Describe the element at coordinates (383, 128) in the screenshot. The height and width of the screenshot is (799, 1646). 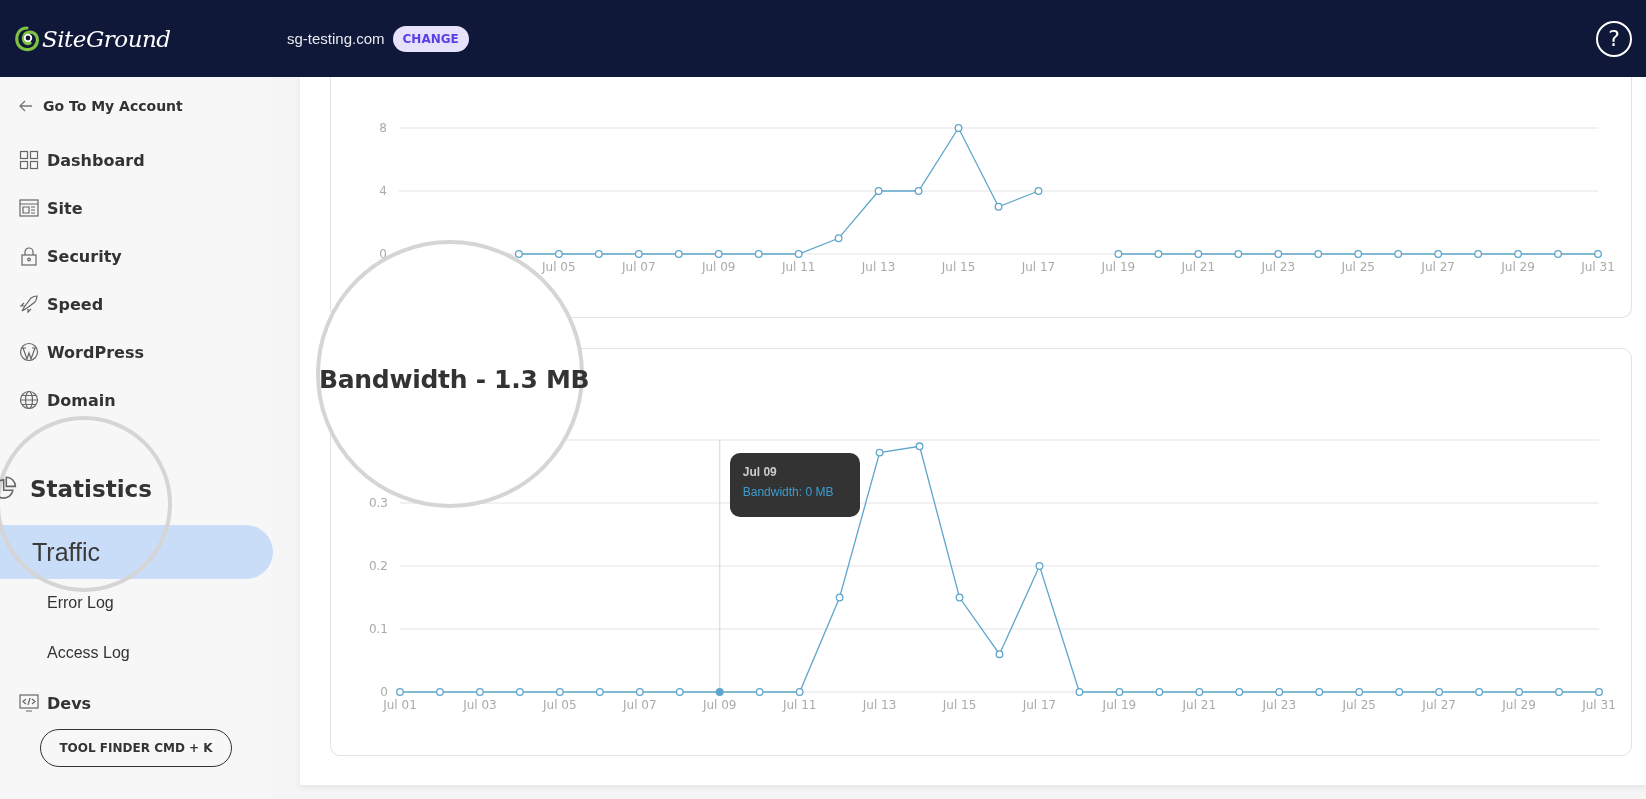
I see `y-axis-label: 8` at that location.